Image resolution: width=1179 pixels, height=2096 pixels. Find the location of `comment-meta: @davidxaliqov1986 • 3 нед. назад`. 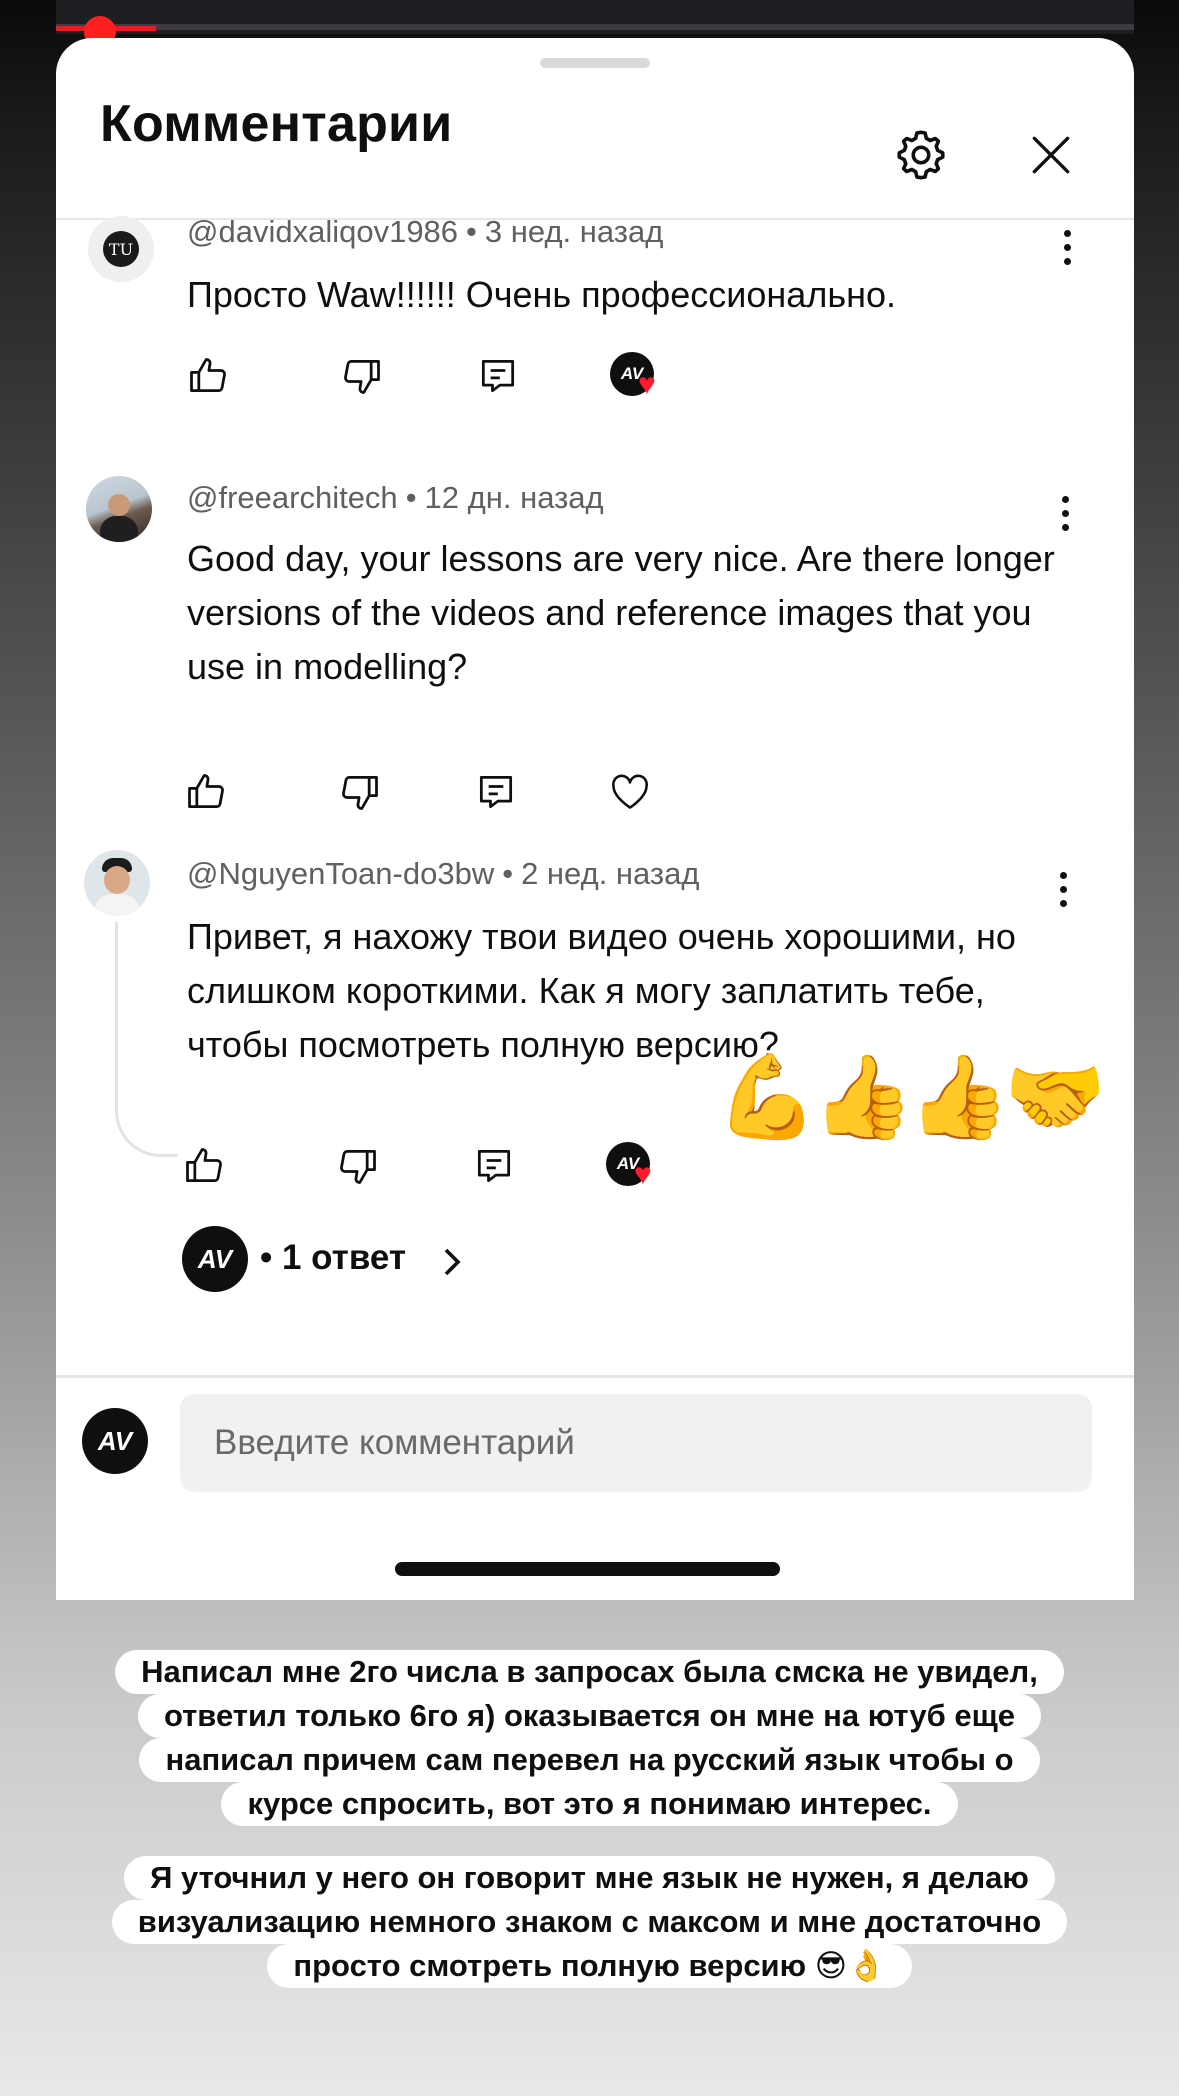

comment-meta: @davidxaliqov1986 • 3 нед. назад is located at coordinates (425, 231).